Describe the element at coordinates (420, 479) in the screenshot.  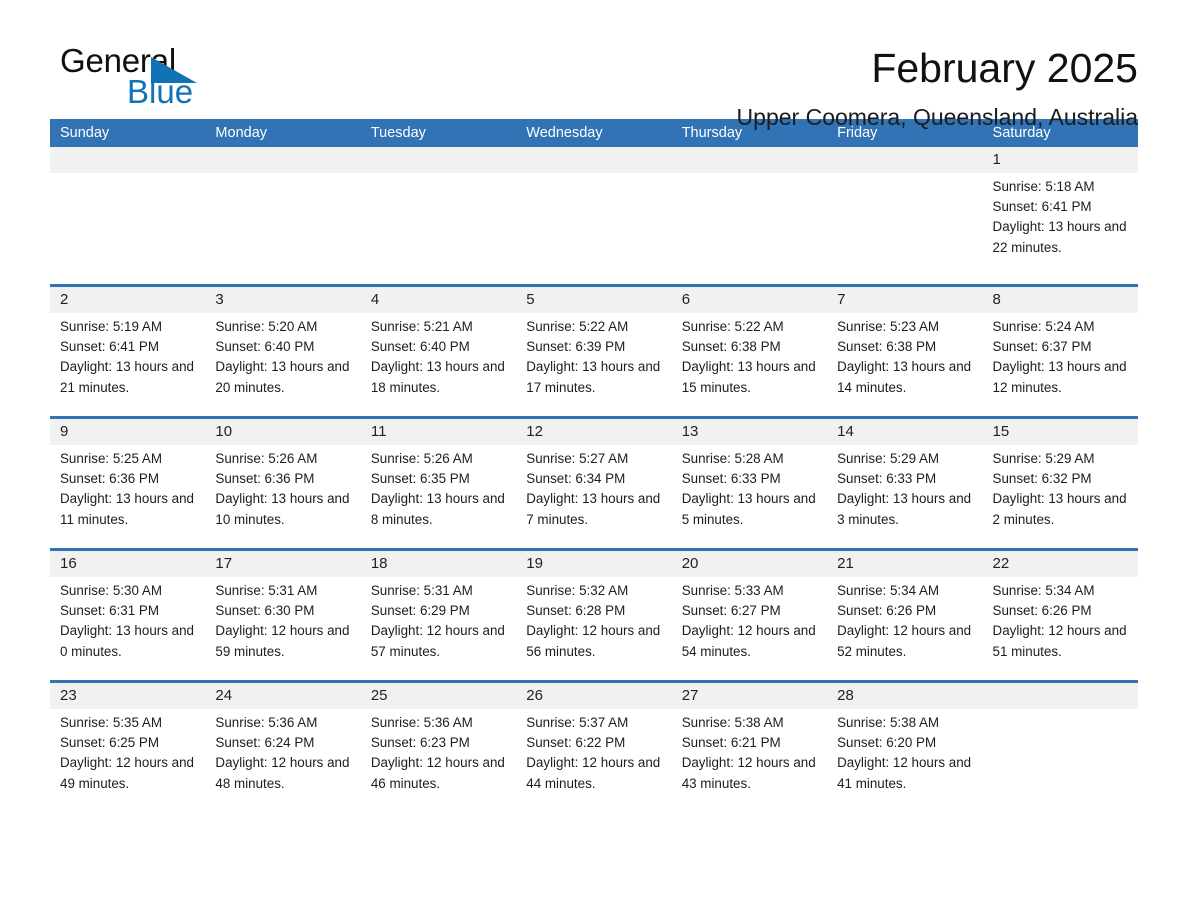
I see `sunset-text: Sunset: 6:35 PM` at that location.